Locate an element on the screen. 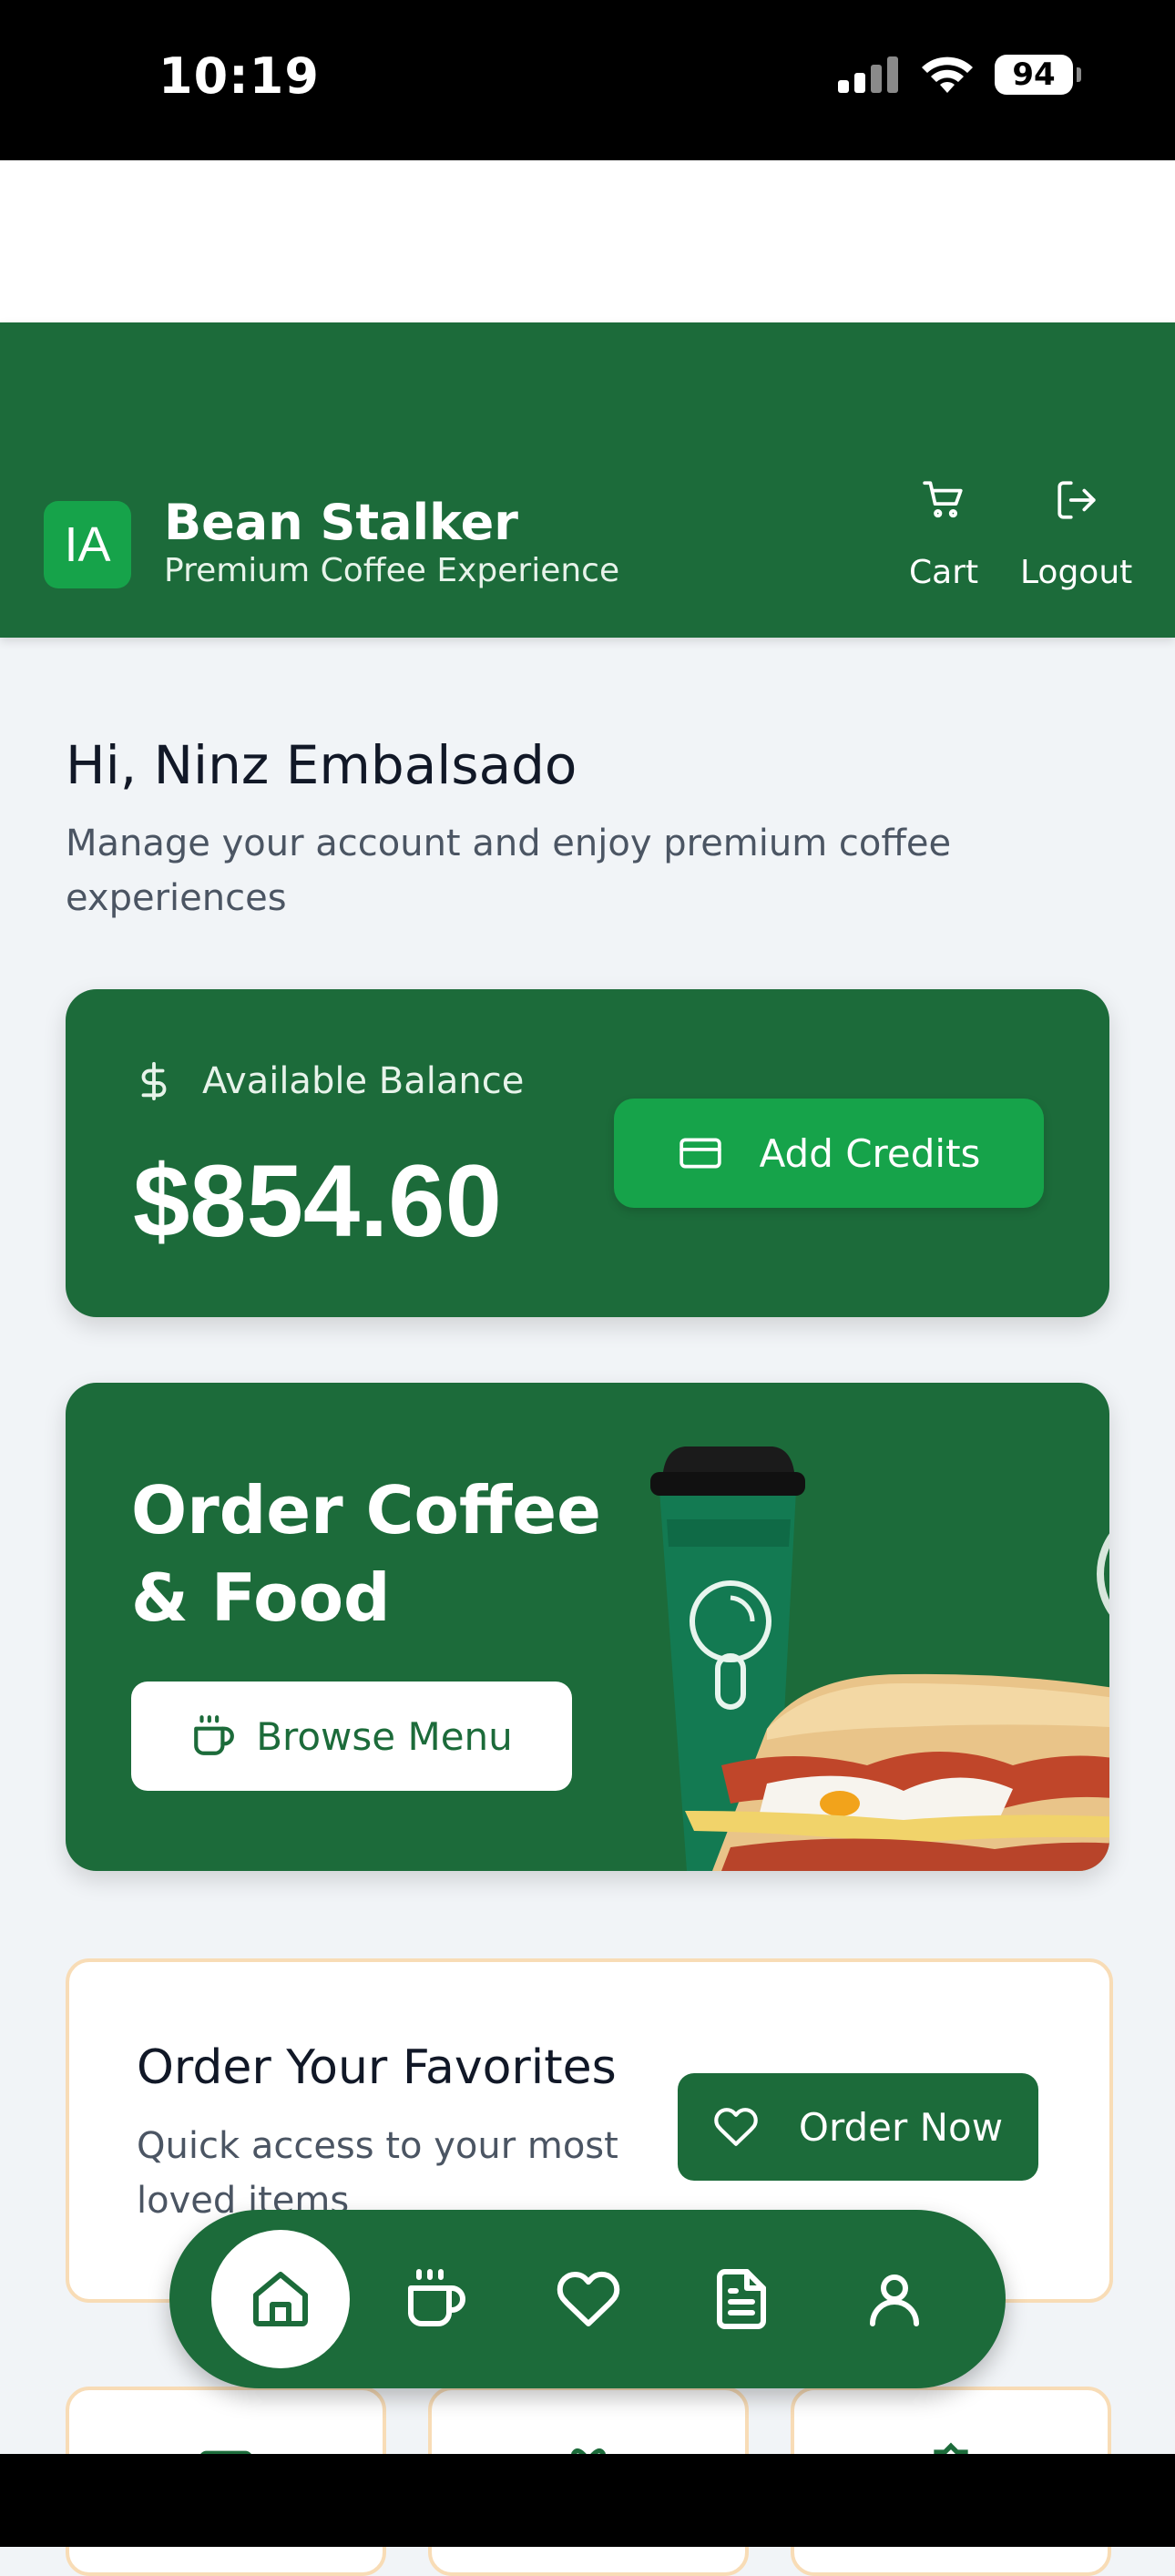 This screenshot has width=1175, height=2576. greeting-title: Hi, Ninz Embalsado is located at coordinates (321, 765).